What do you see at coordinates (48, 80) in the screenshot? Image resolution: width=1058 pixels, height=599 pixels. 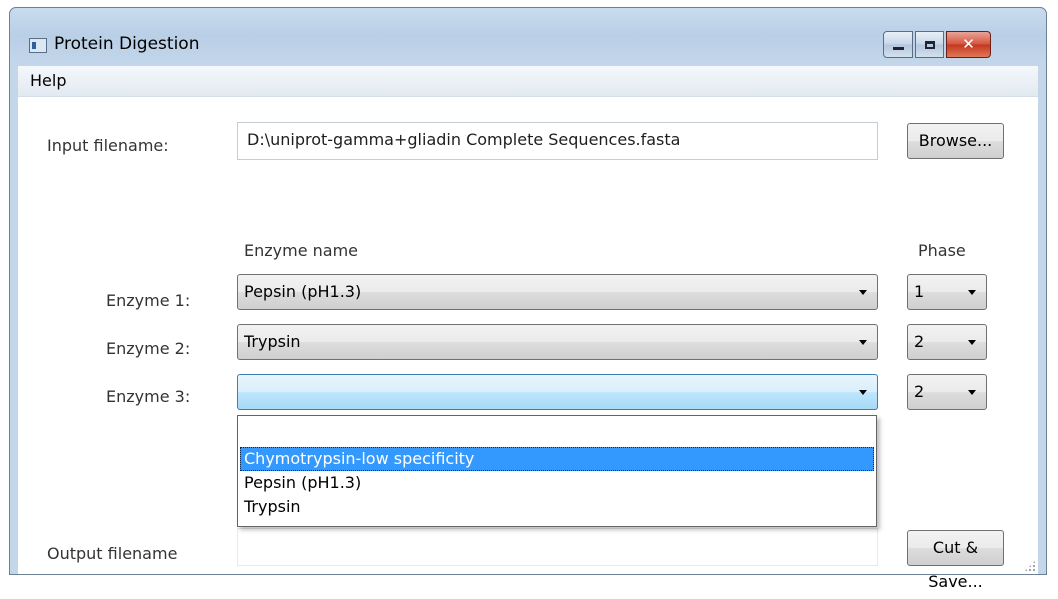 I see `menu-item-help: Help` at bounding box center [48, 80].